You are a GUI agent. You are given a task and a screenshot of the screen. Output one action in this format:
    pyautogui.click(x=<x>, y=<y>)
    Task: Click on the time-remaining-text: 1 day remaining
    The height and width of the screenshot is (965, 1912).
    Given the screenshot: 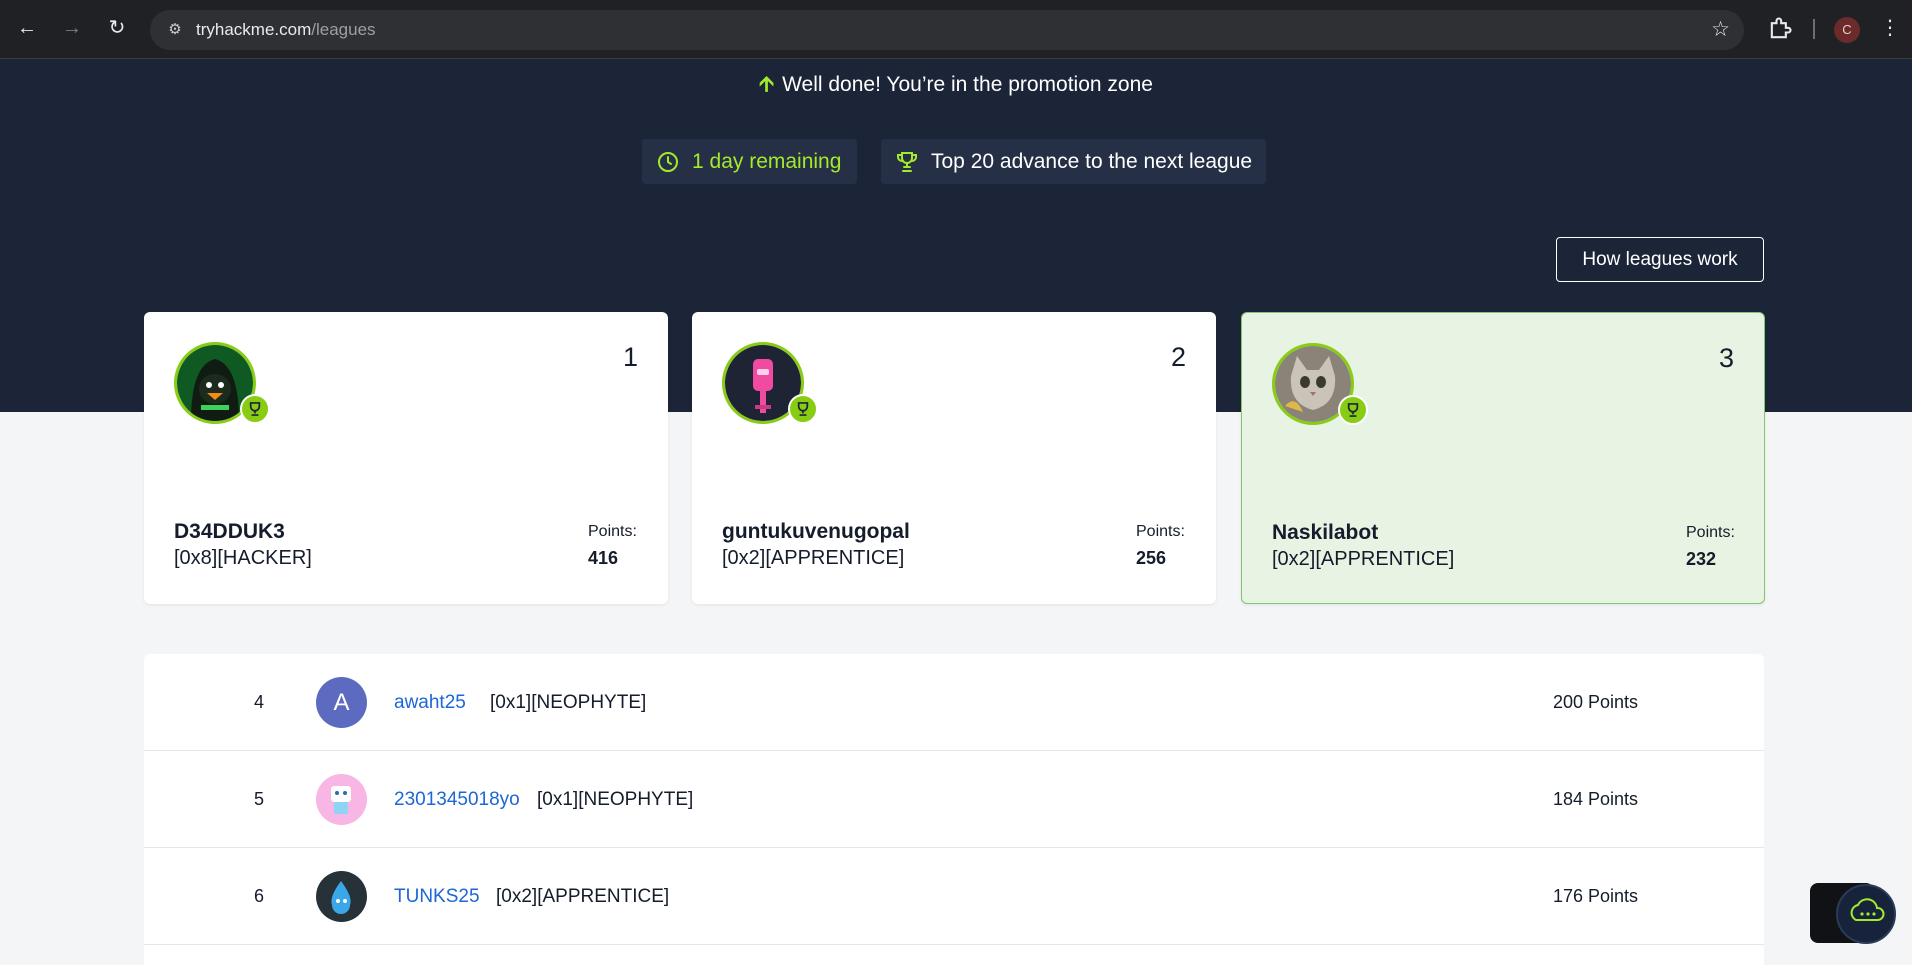 What is the action you would take?
    pyautogui.click(x=767, y=161)
    